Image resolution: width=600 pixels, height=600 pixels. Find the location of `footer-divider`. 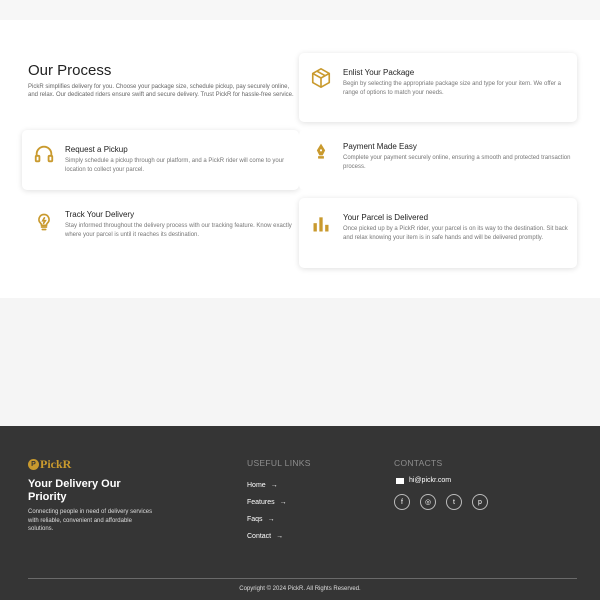

footer-divider is located at coordinates (302, 578).